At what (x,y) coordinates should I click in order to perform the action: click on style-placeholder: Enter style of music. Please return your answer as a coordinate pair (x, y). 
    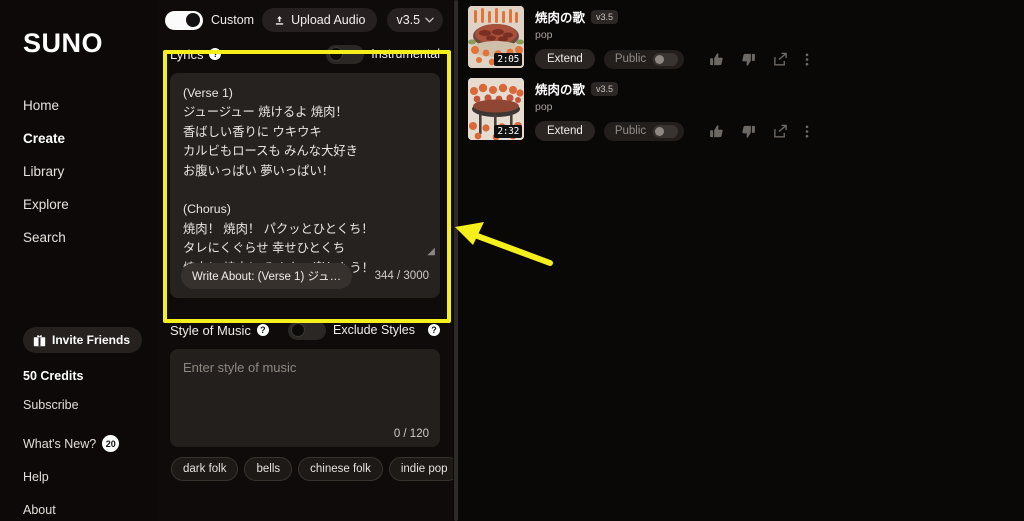
    Looking at the image, I should click on (240, 367).